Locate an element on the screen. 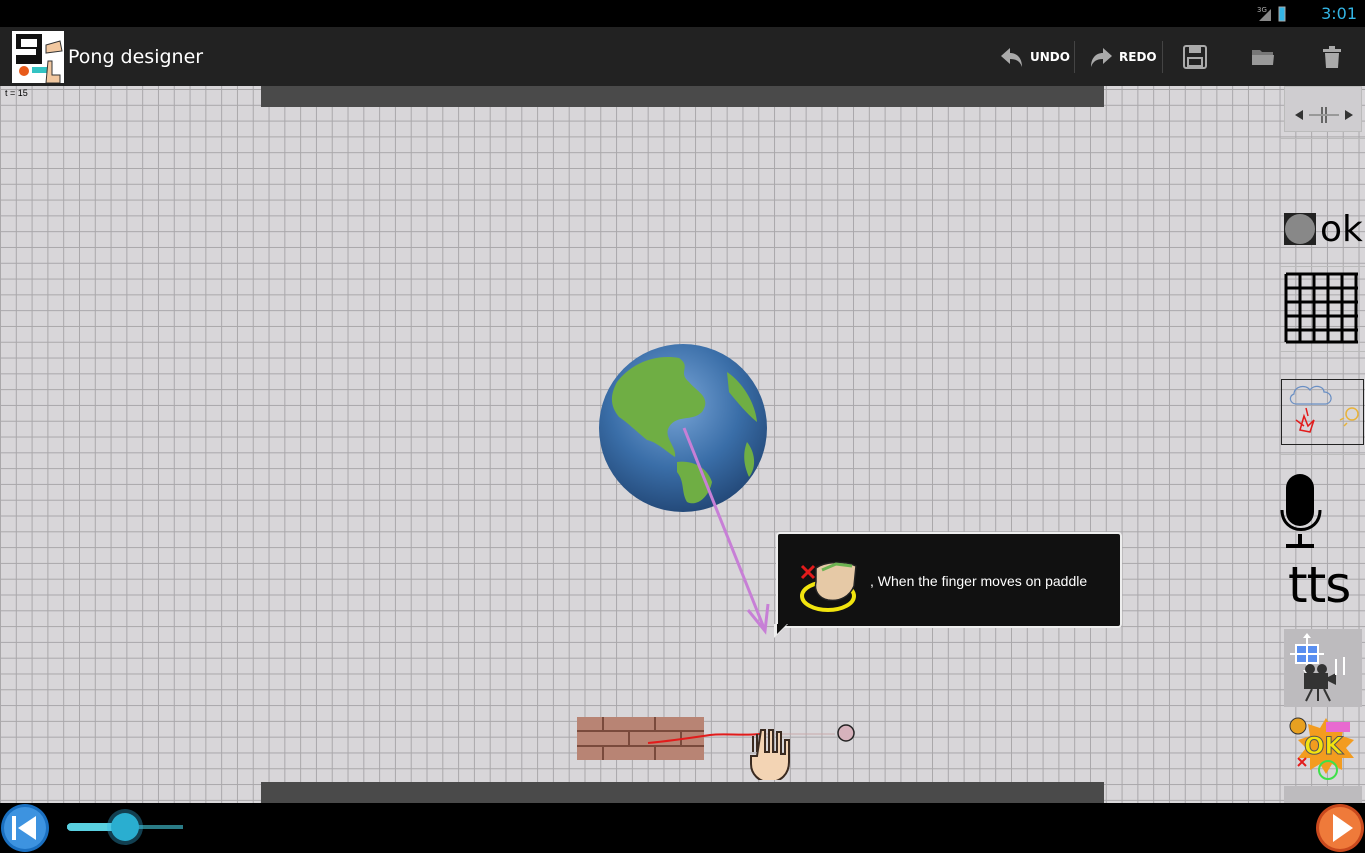 Image resolution: width=1365 pixels, height=853 pixels. open-button is located at coordinates (1265, 56).